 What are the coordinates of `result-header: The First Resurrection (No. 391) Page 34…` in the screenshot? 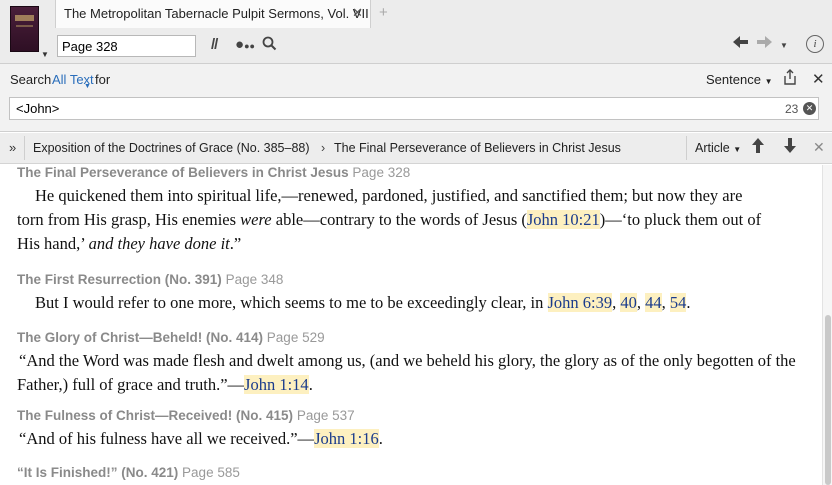 It's located at (412, 279).